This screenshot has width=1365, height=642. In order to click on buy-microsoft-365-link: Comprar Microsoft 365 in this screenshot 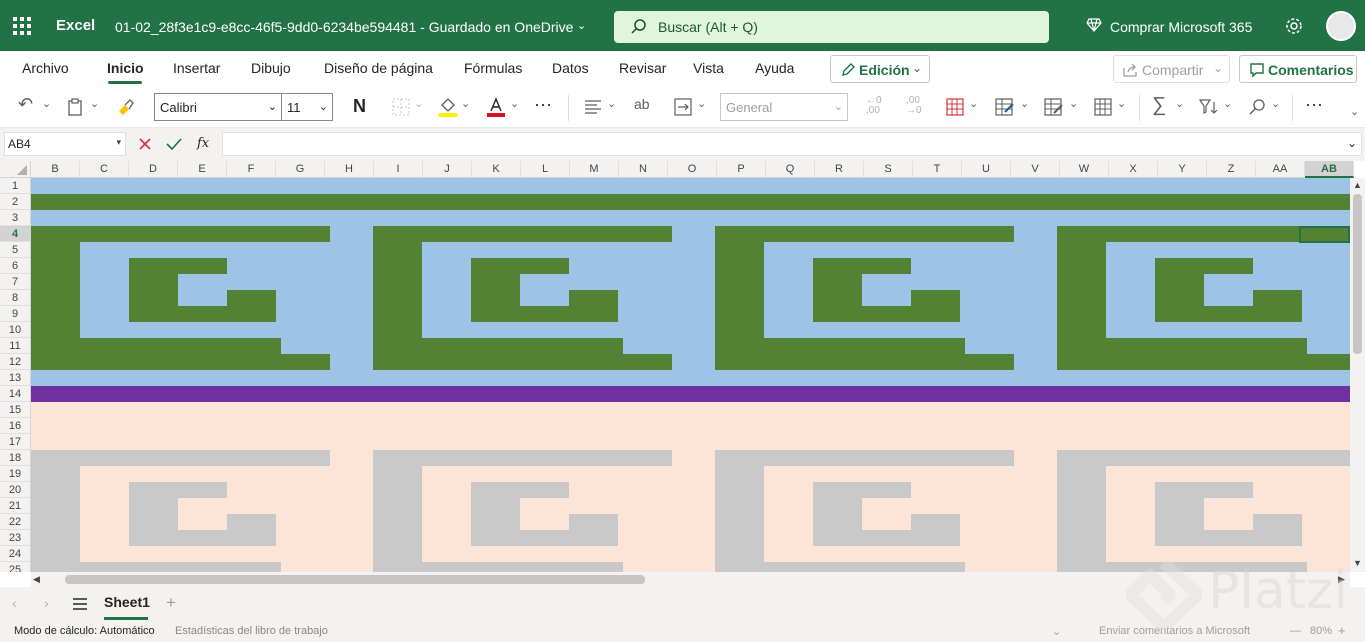, I will do `click(1181, 27)`.